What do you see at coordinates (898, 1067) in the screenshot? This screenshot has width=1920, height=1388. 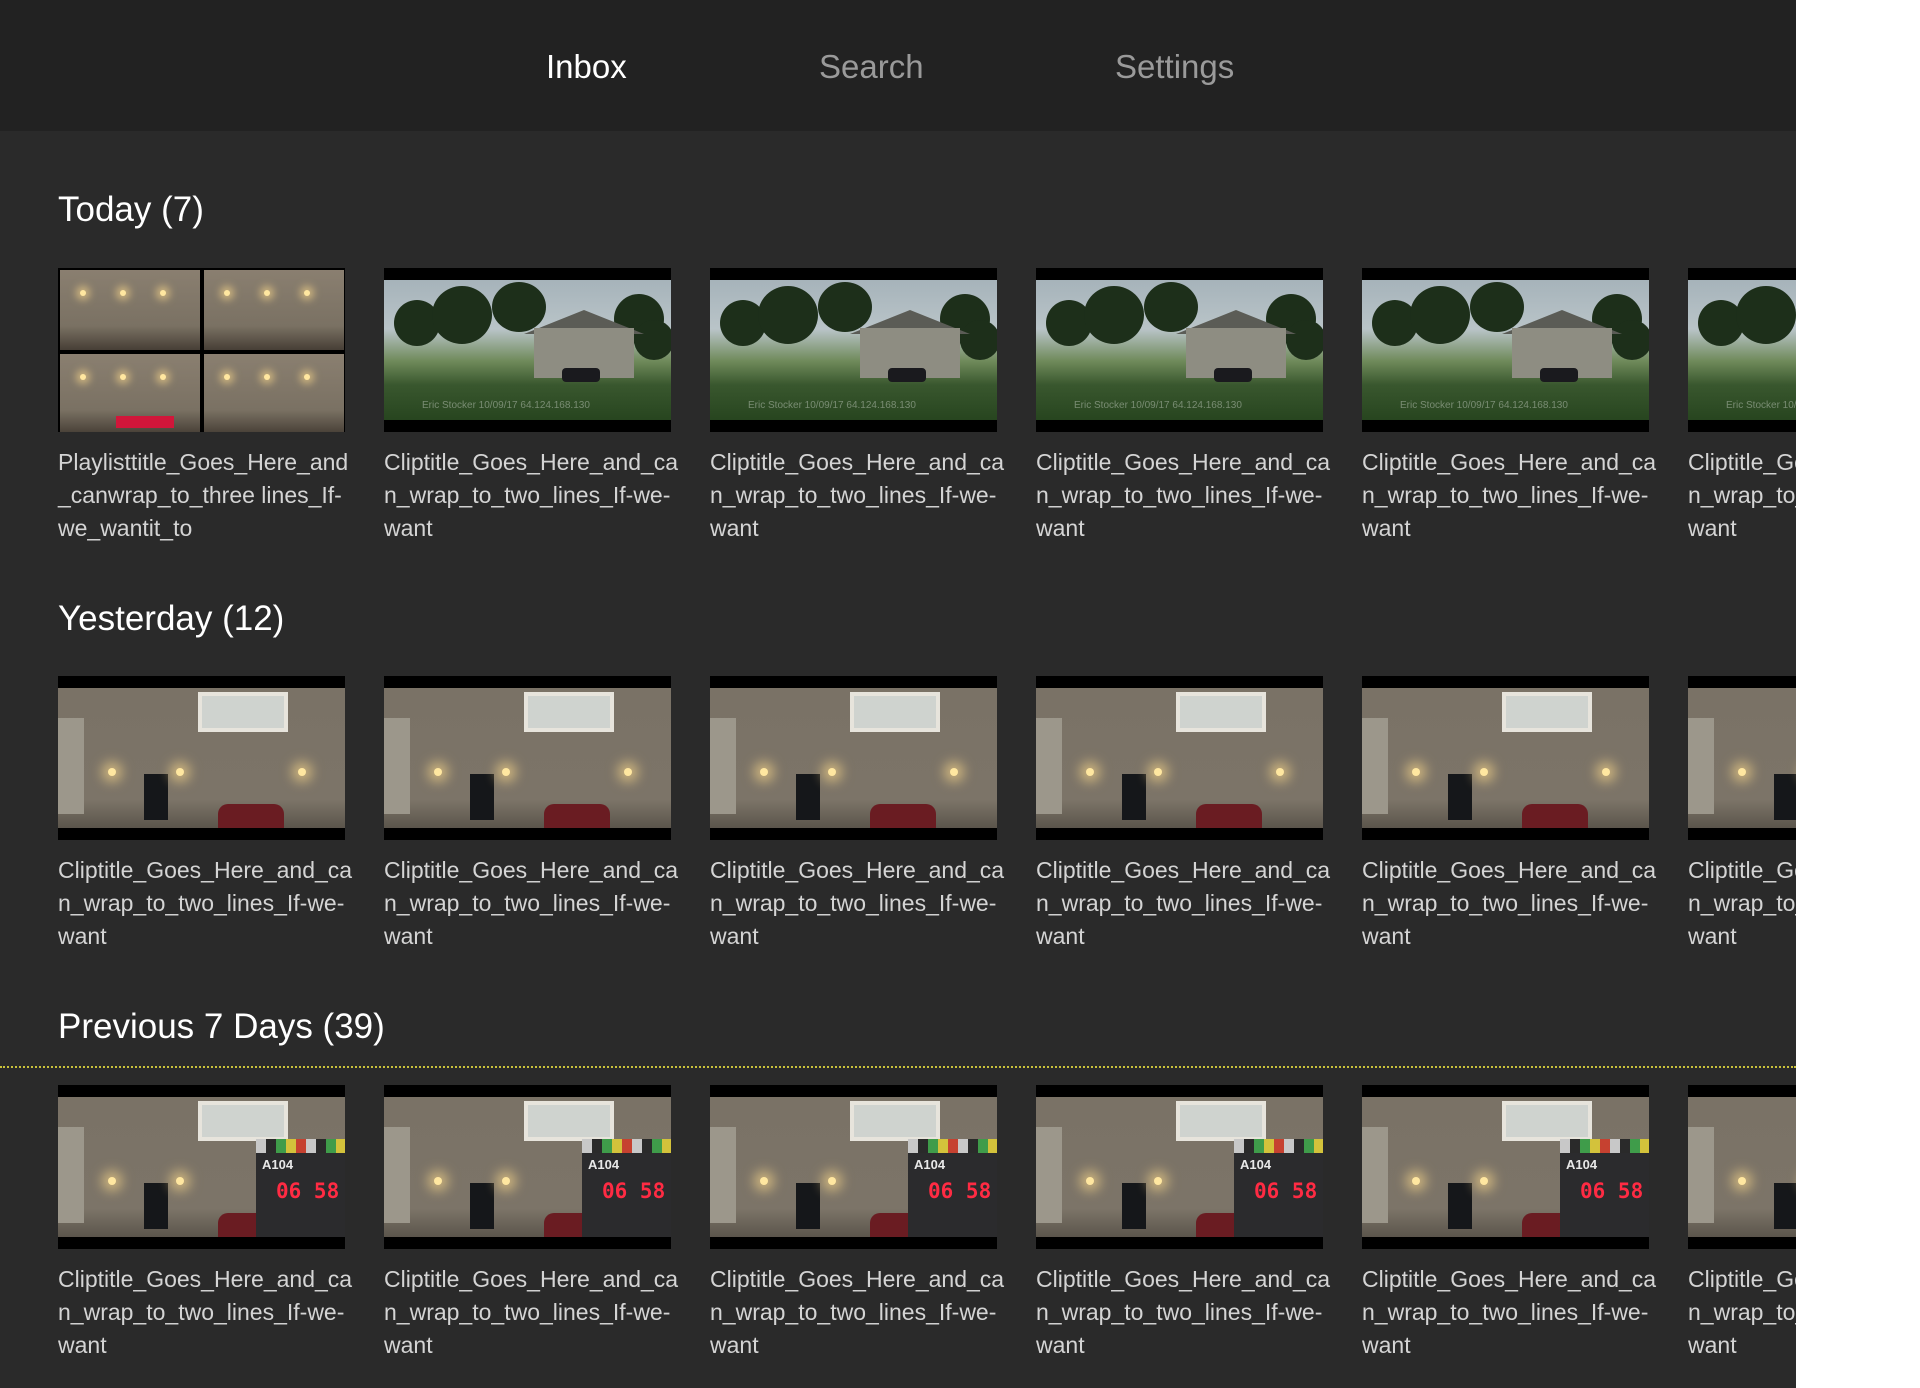 I see `drop-indicator-divider` at bounding box center [898, 1067].